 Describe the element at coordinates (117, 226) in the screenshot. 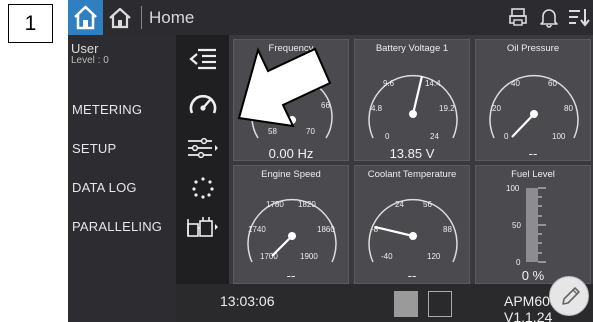

I see `menu-item-paralleling: PARALLELING` at that location.